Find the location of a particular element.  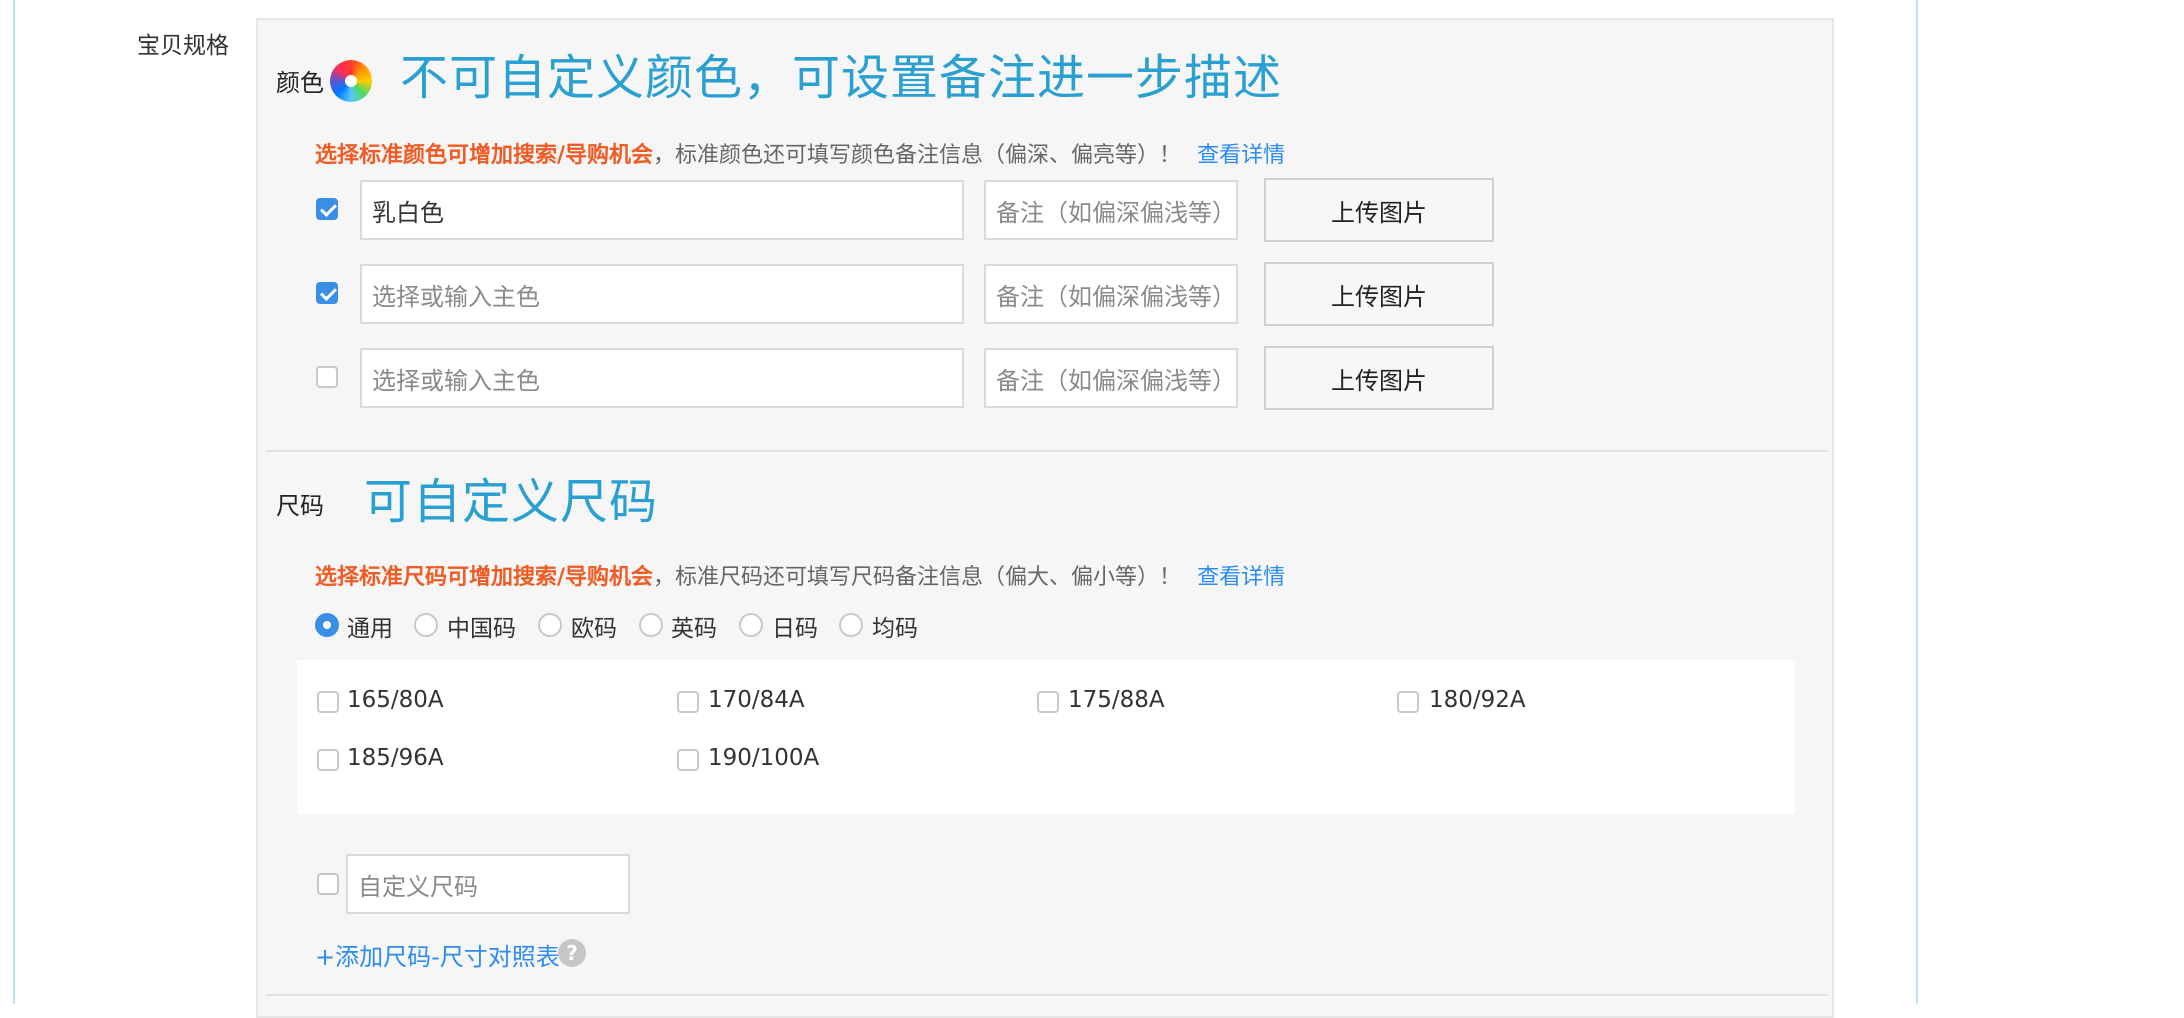

size-label-165-80a: 165/80A is located at coordinates (395, 700).